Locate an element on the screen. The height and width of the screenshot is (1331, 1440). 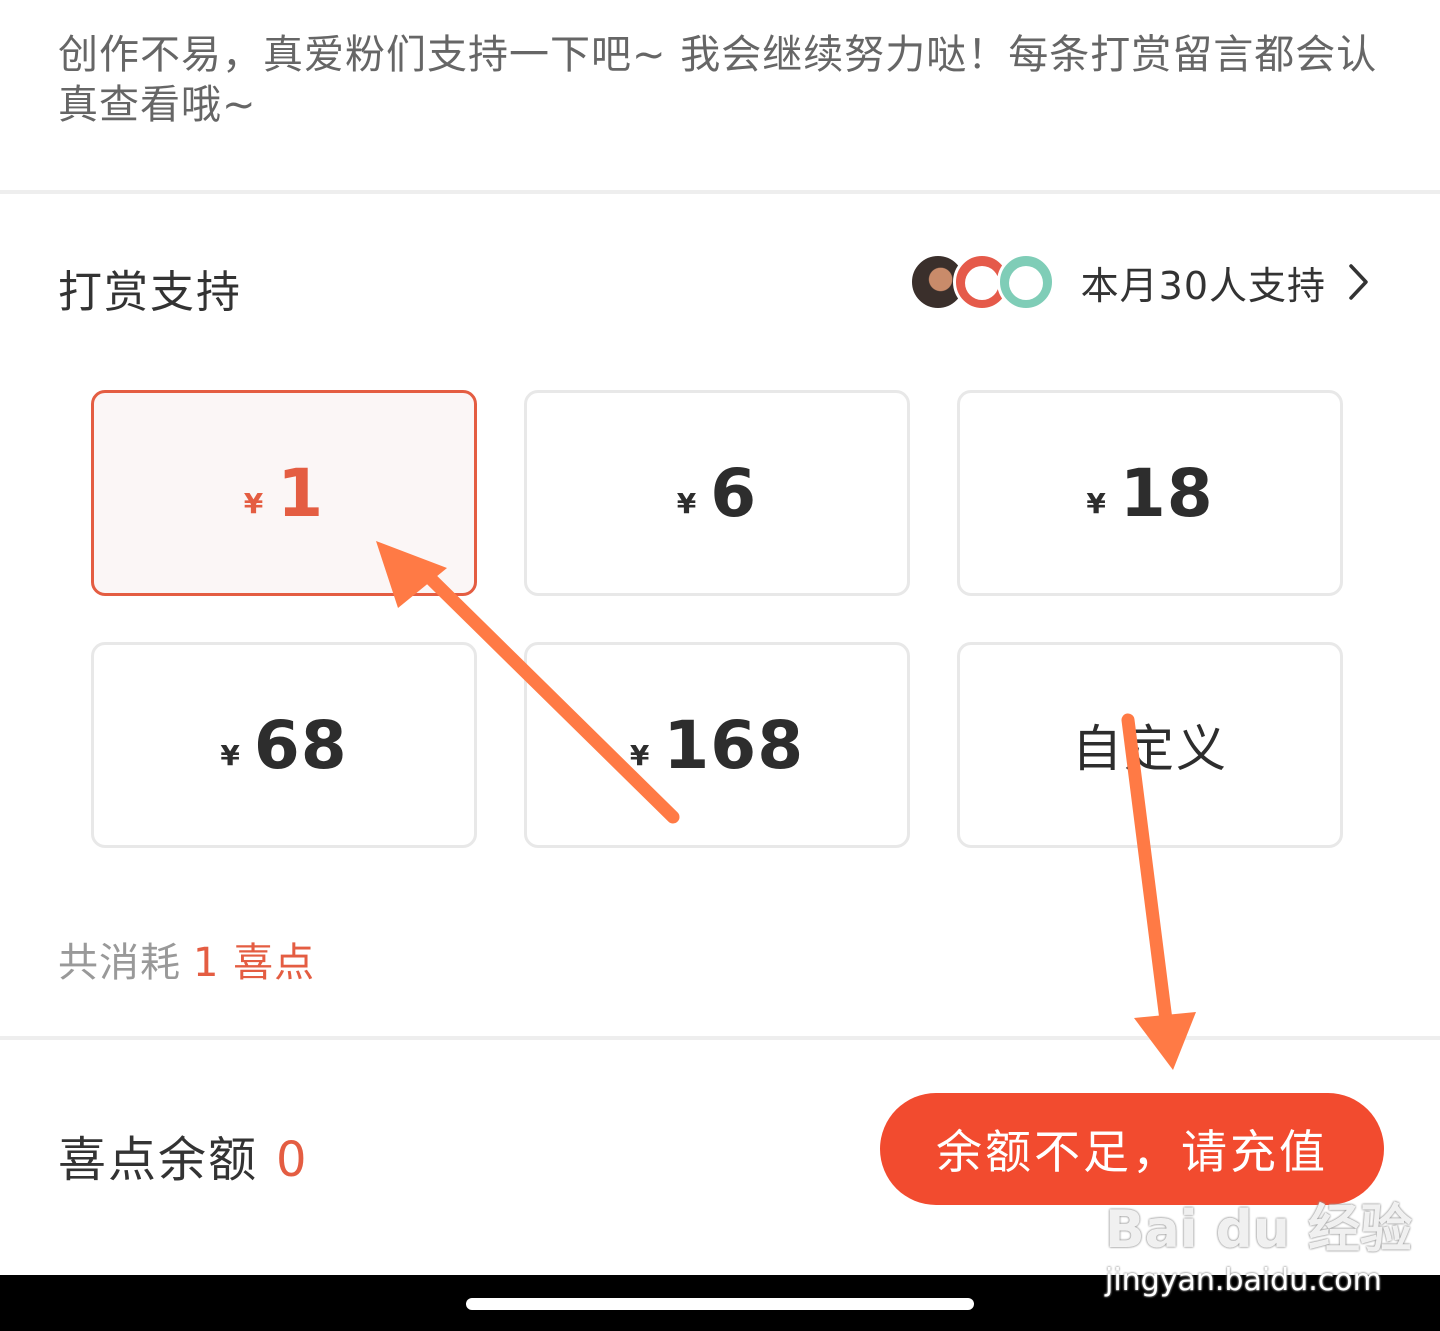
watermark-url: jingyan.baidu.com is located at coordinates (1243, 1280).